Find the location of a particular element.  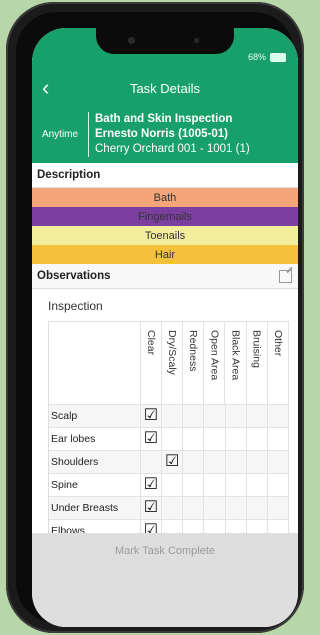

description-item: Fingernails is located at coordinates (165, 216).